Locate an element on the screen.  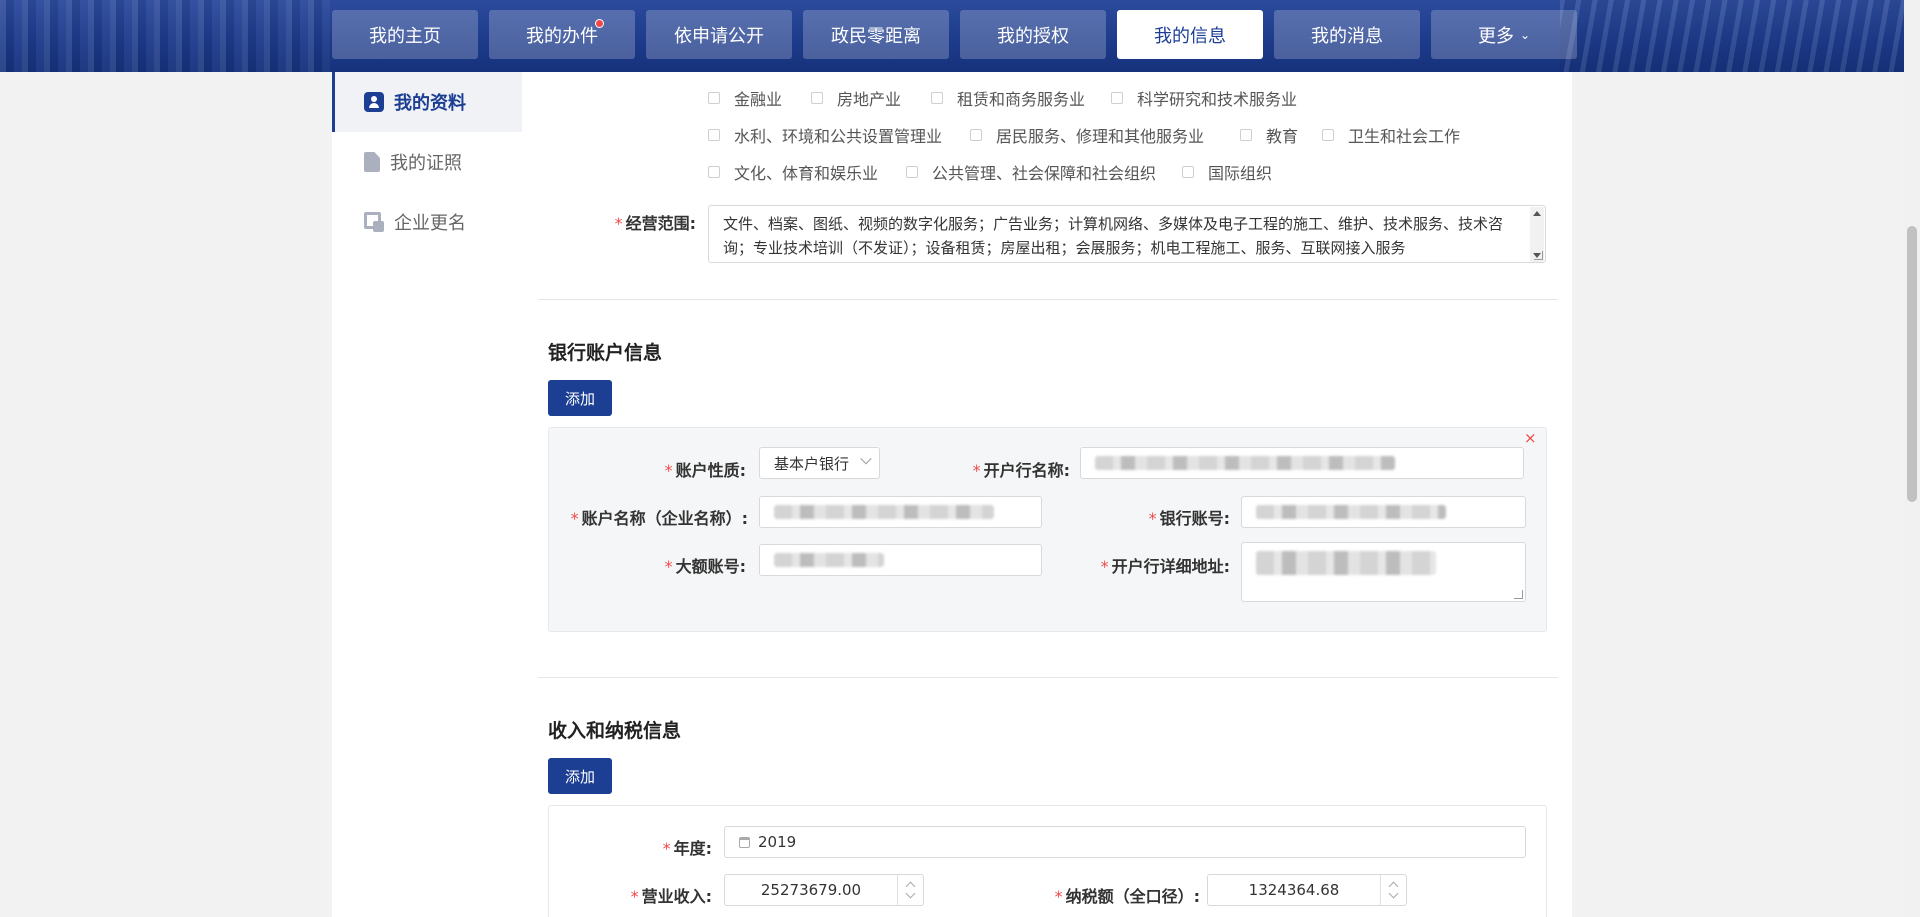
add-tax-record-button: 添加 is located at coordinates (580, 776).